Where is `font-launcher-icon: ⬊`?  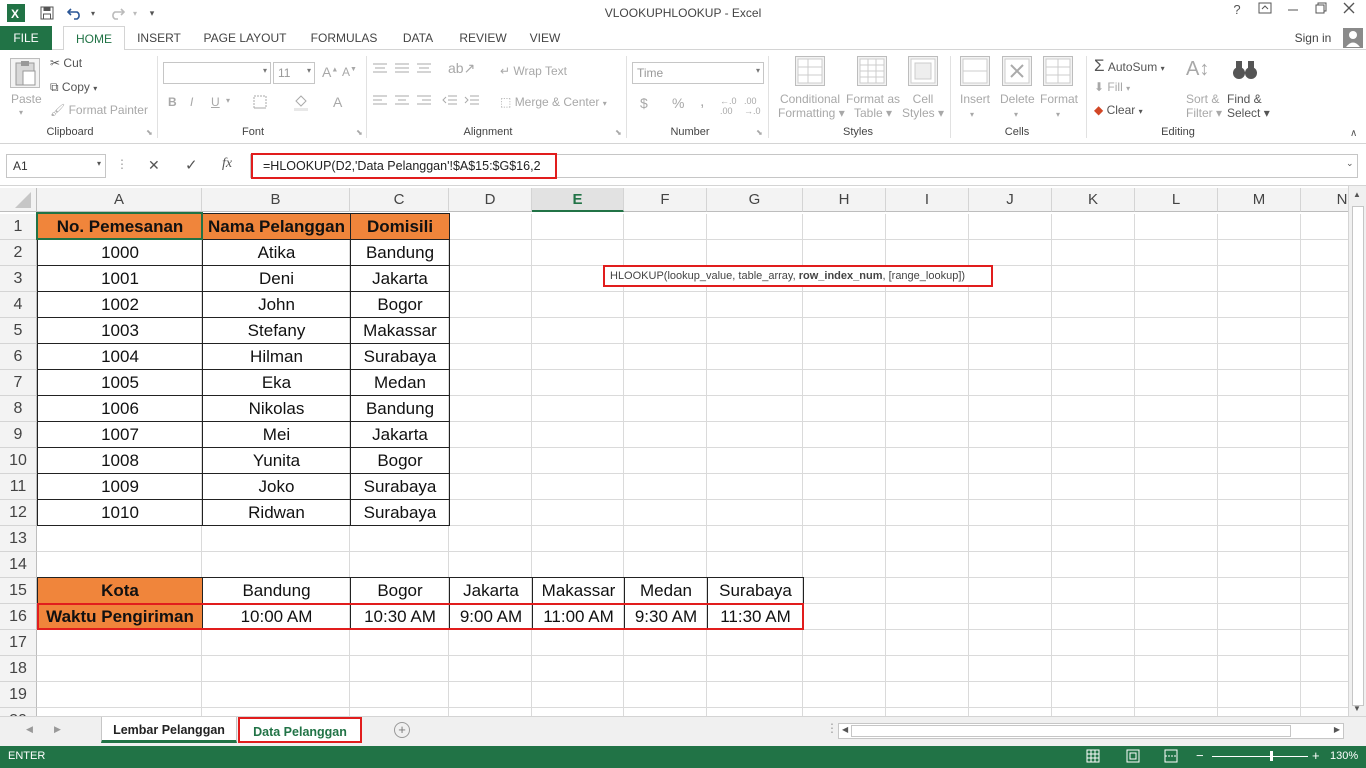 font-launcher-icon: ⬊ is located at coordinates (359, 132).